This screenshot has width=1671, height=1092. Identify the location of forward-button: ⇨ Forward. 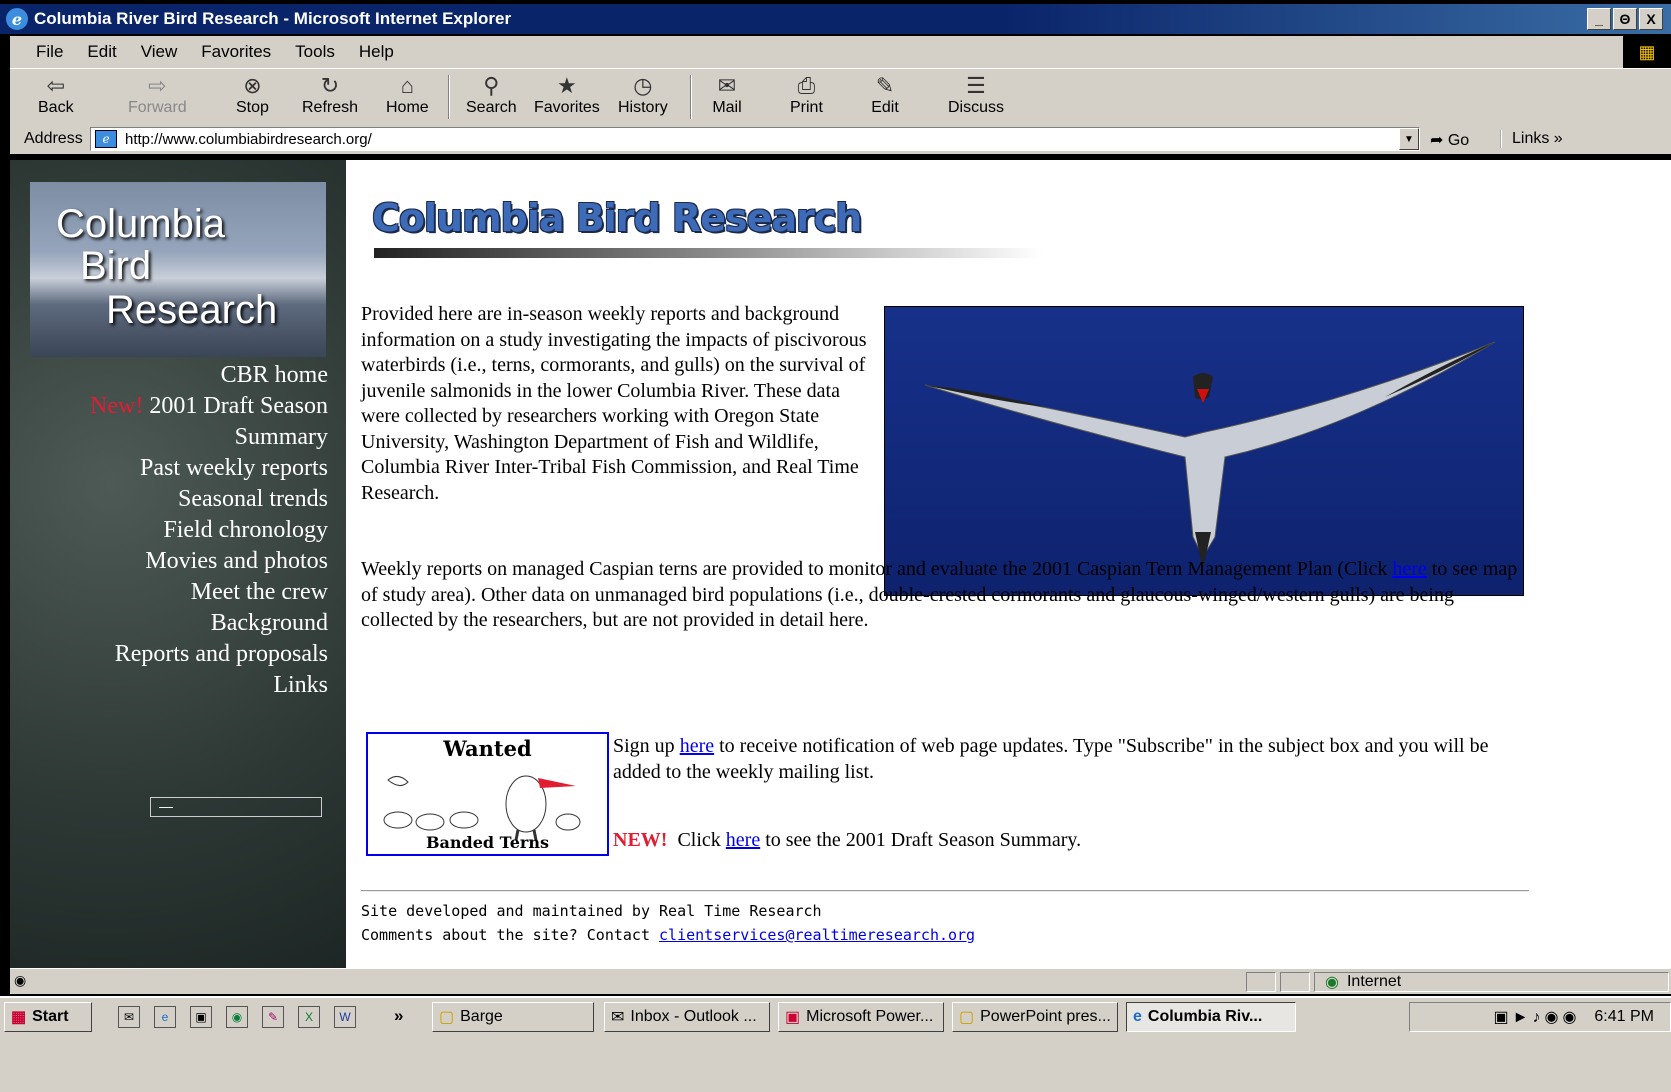
(157, 95).